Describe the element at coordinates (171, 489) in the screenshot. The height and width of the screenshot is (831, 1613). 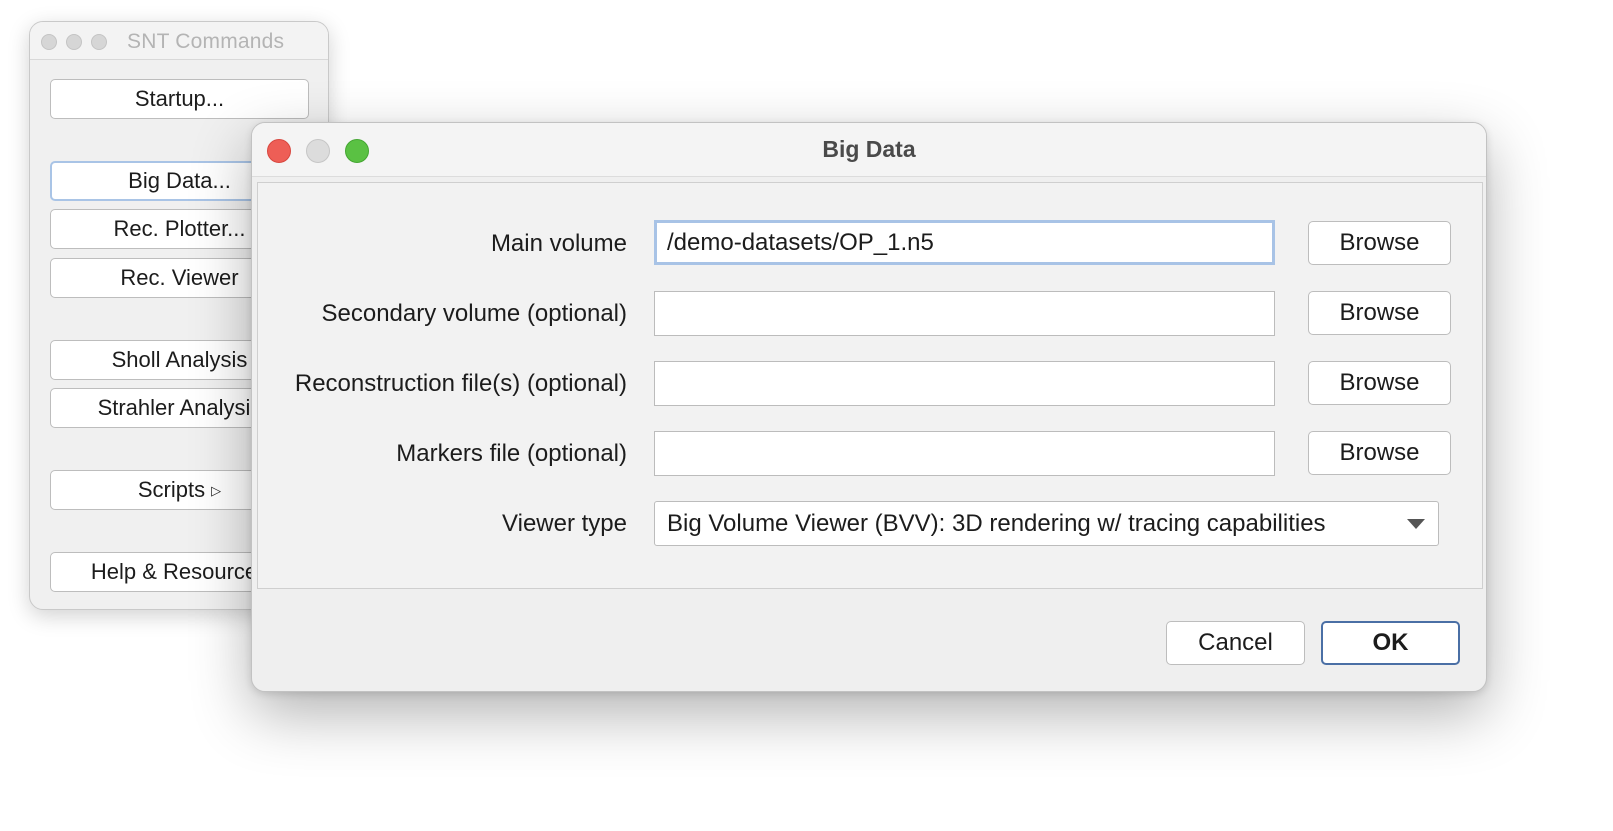
I see `scripts-label: Scripts` at that location.